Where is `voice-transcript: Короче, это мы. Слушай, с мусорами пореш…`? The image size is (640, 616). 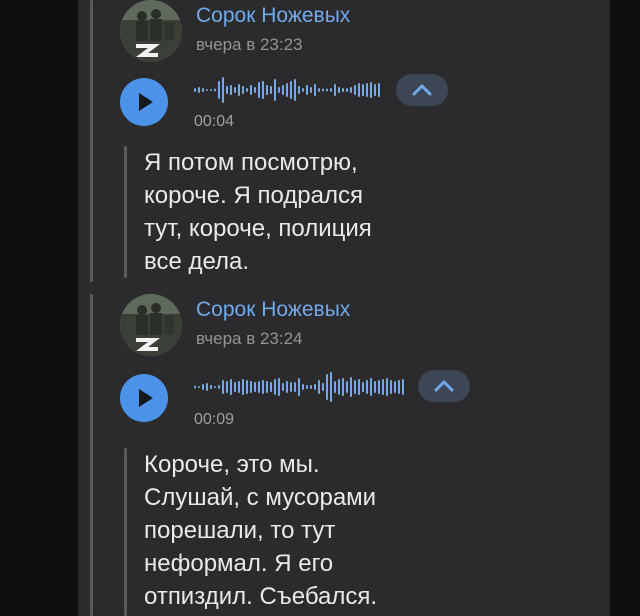
voice-transcript: Короче, это мы. Слушай, с мусорами пореш… is located at coordinates (260, 530).